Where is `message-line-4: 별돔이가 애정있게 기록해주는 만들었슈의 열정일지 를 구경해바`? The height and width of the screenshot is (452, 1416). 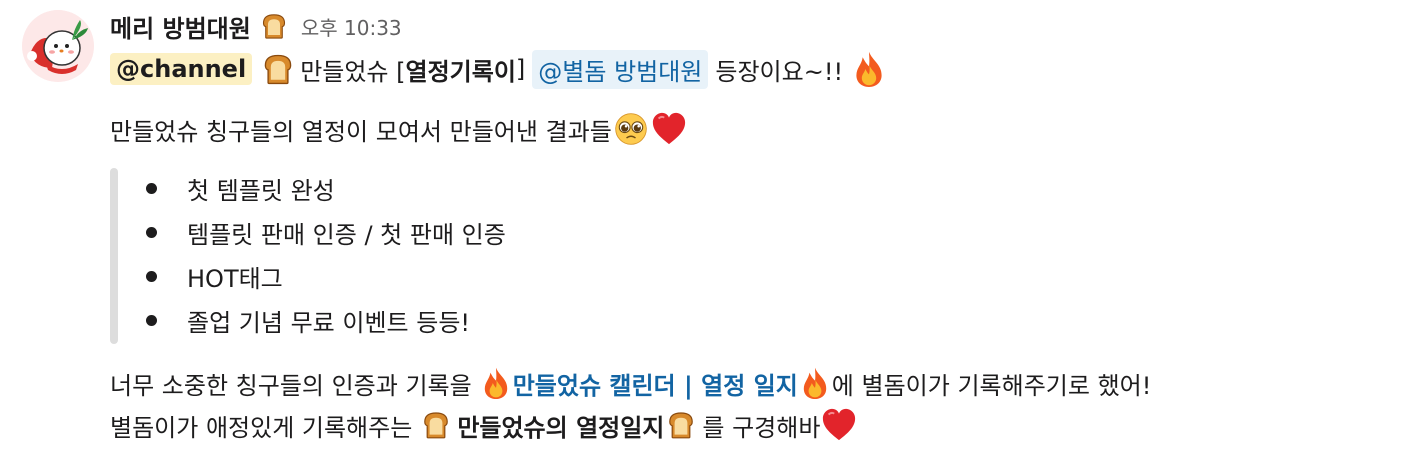 message-line-4: 별돔이가 애정있게 기록해주는 만들었슈의 열정일지 를 구경해바 is located at coordinates (484, 425).